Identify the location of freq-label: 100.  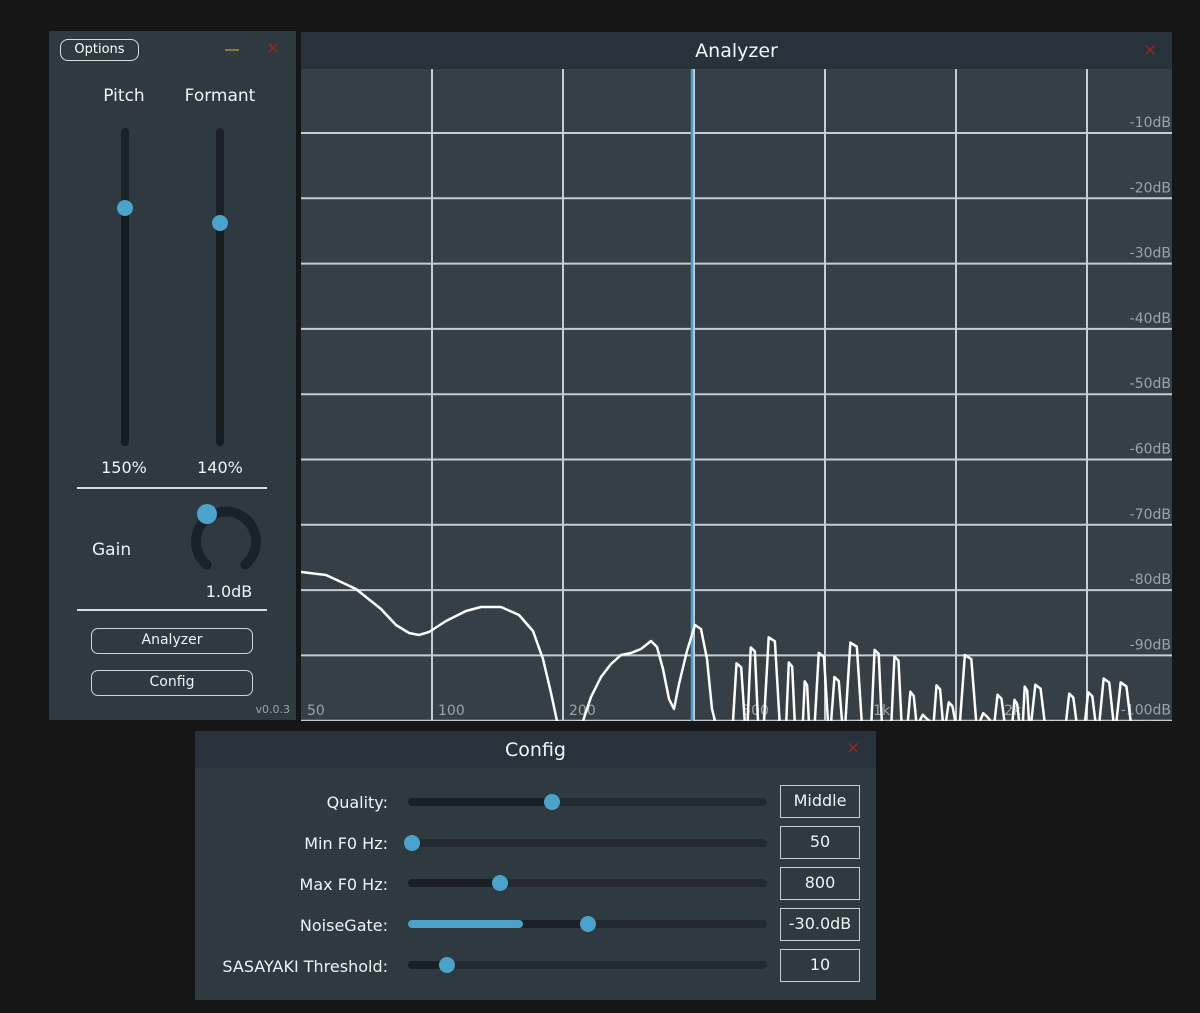
(451, 711).